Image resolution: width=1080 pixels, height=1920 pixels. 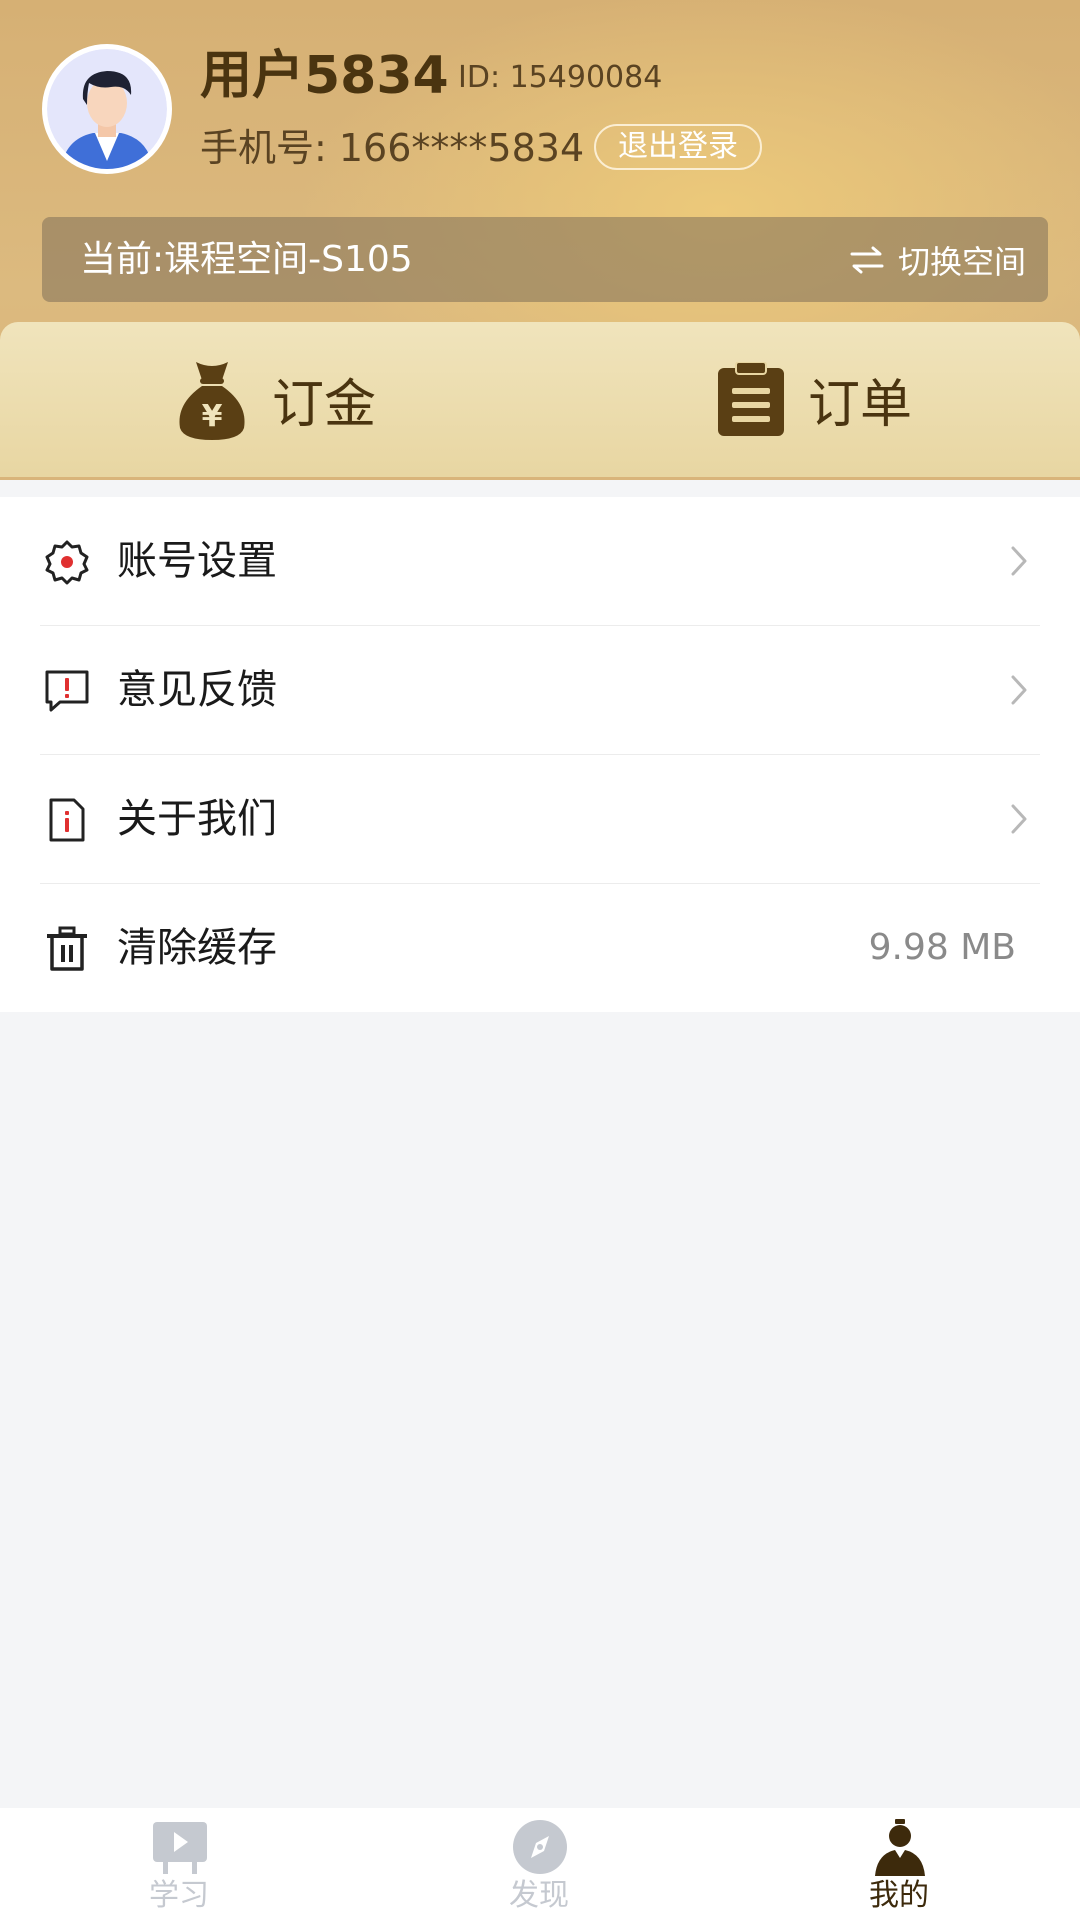 What do you see at coordinates (324, 76) in the screenshot?
I see `username: 用户5834` at bounding box center [324, 76].